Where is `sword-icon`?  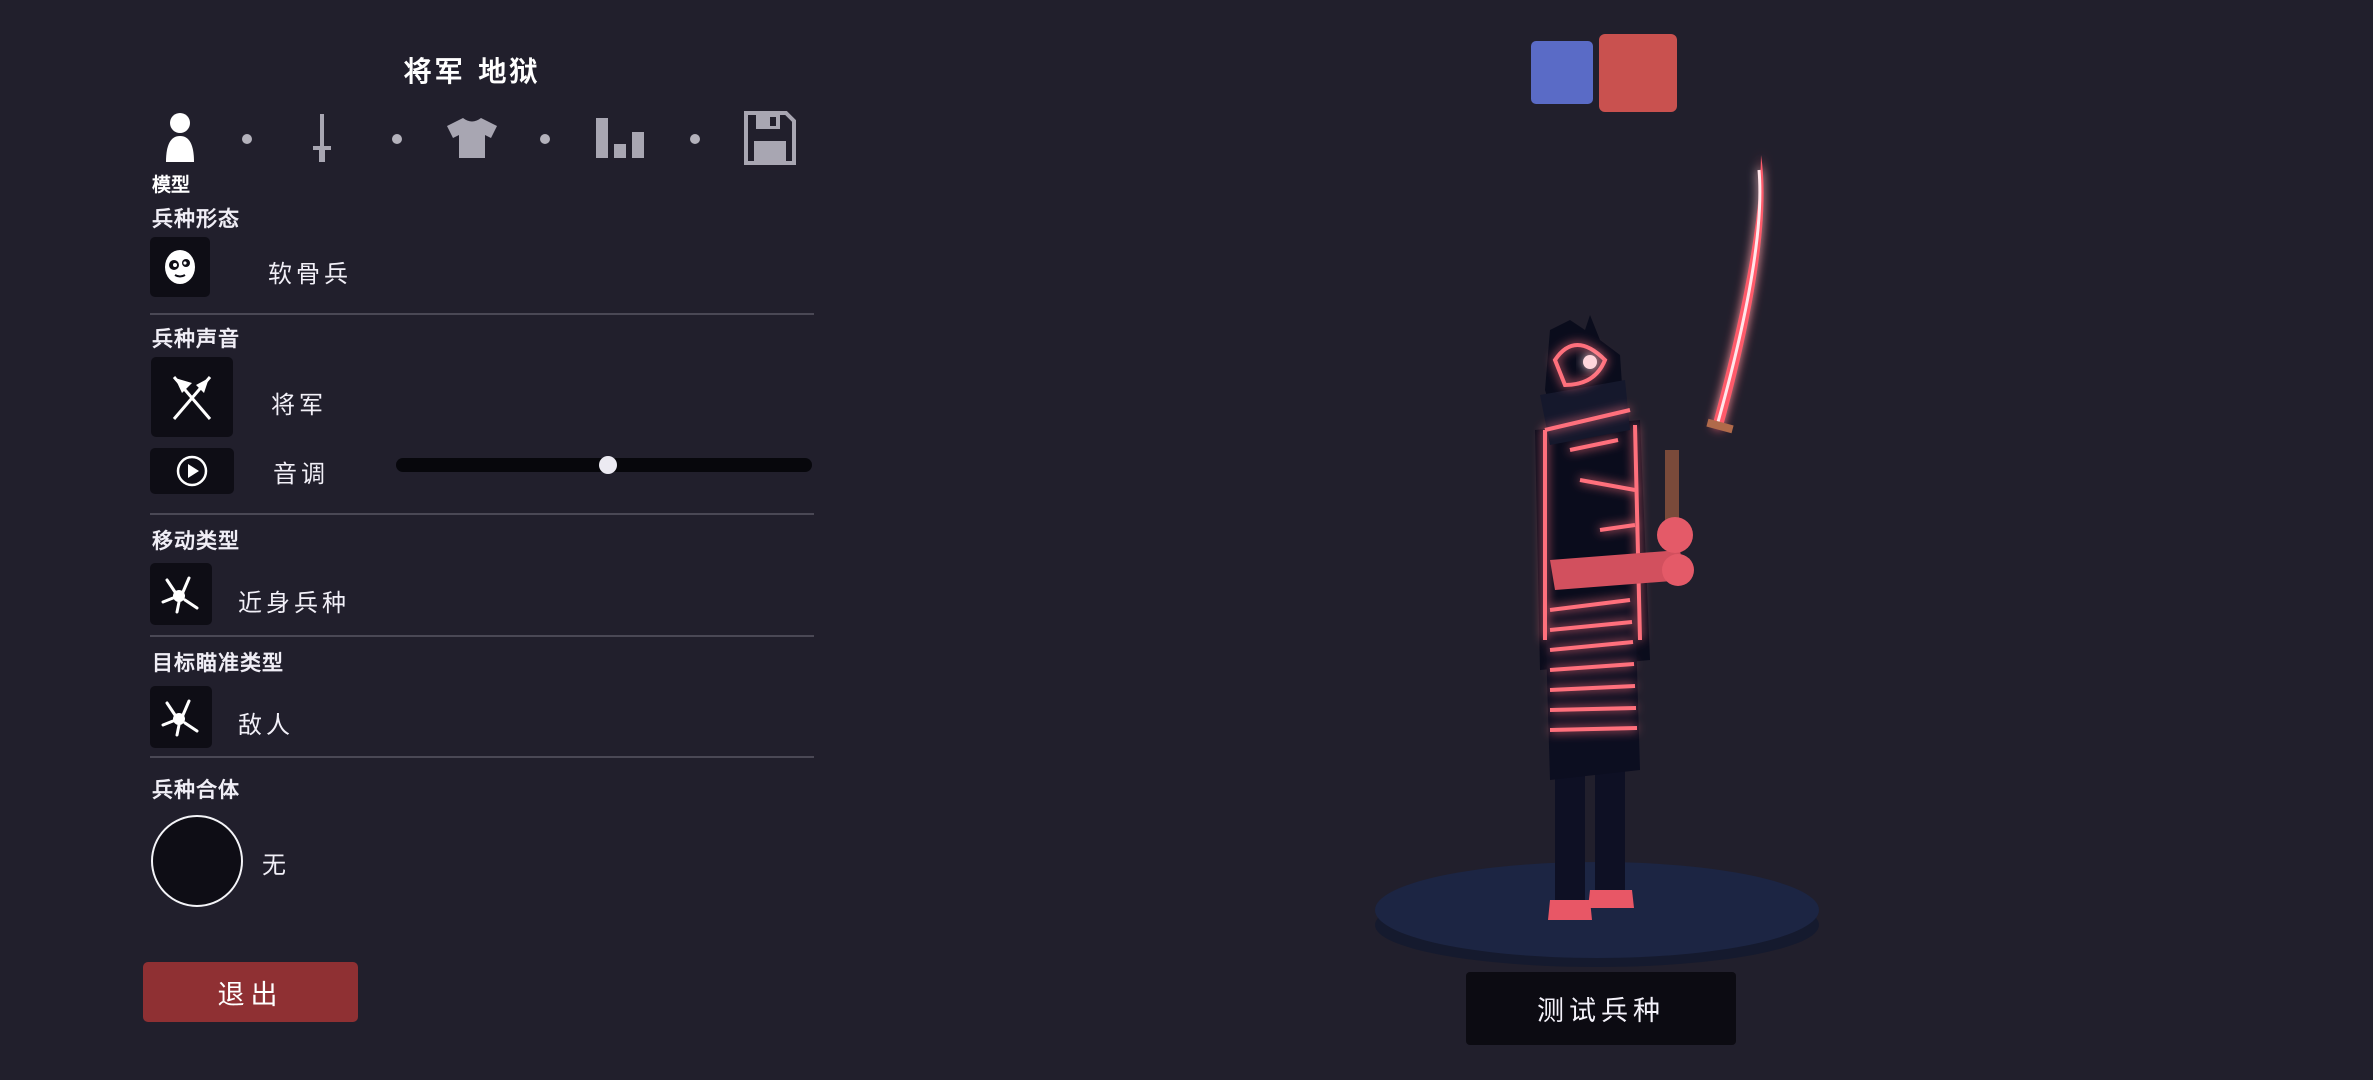
sword-icon is located at coordinates (322, 138).